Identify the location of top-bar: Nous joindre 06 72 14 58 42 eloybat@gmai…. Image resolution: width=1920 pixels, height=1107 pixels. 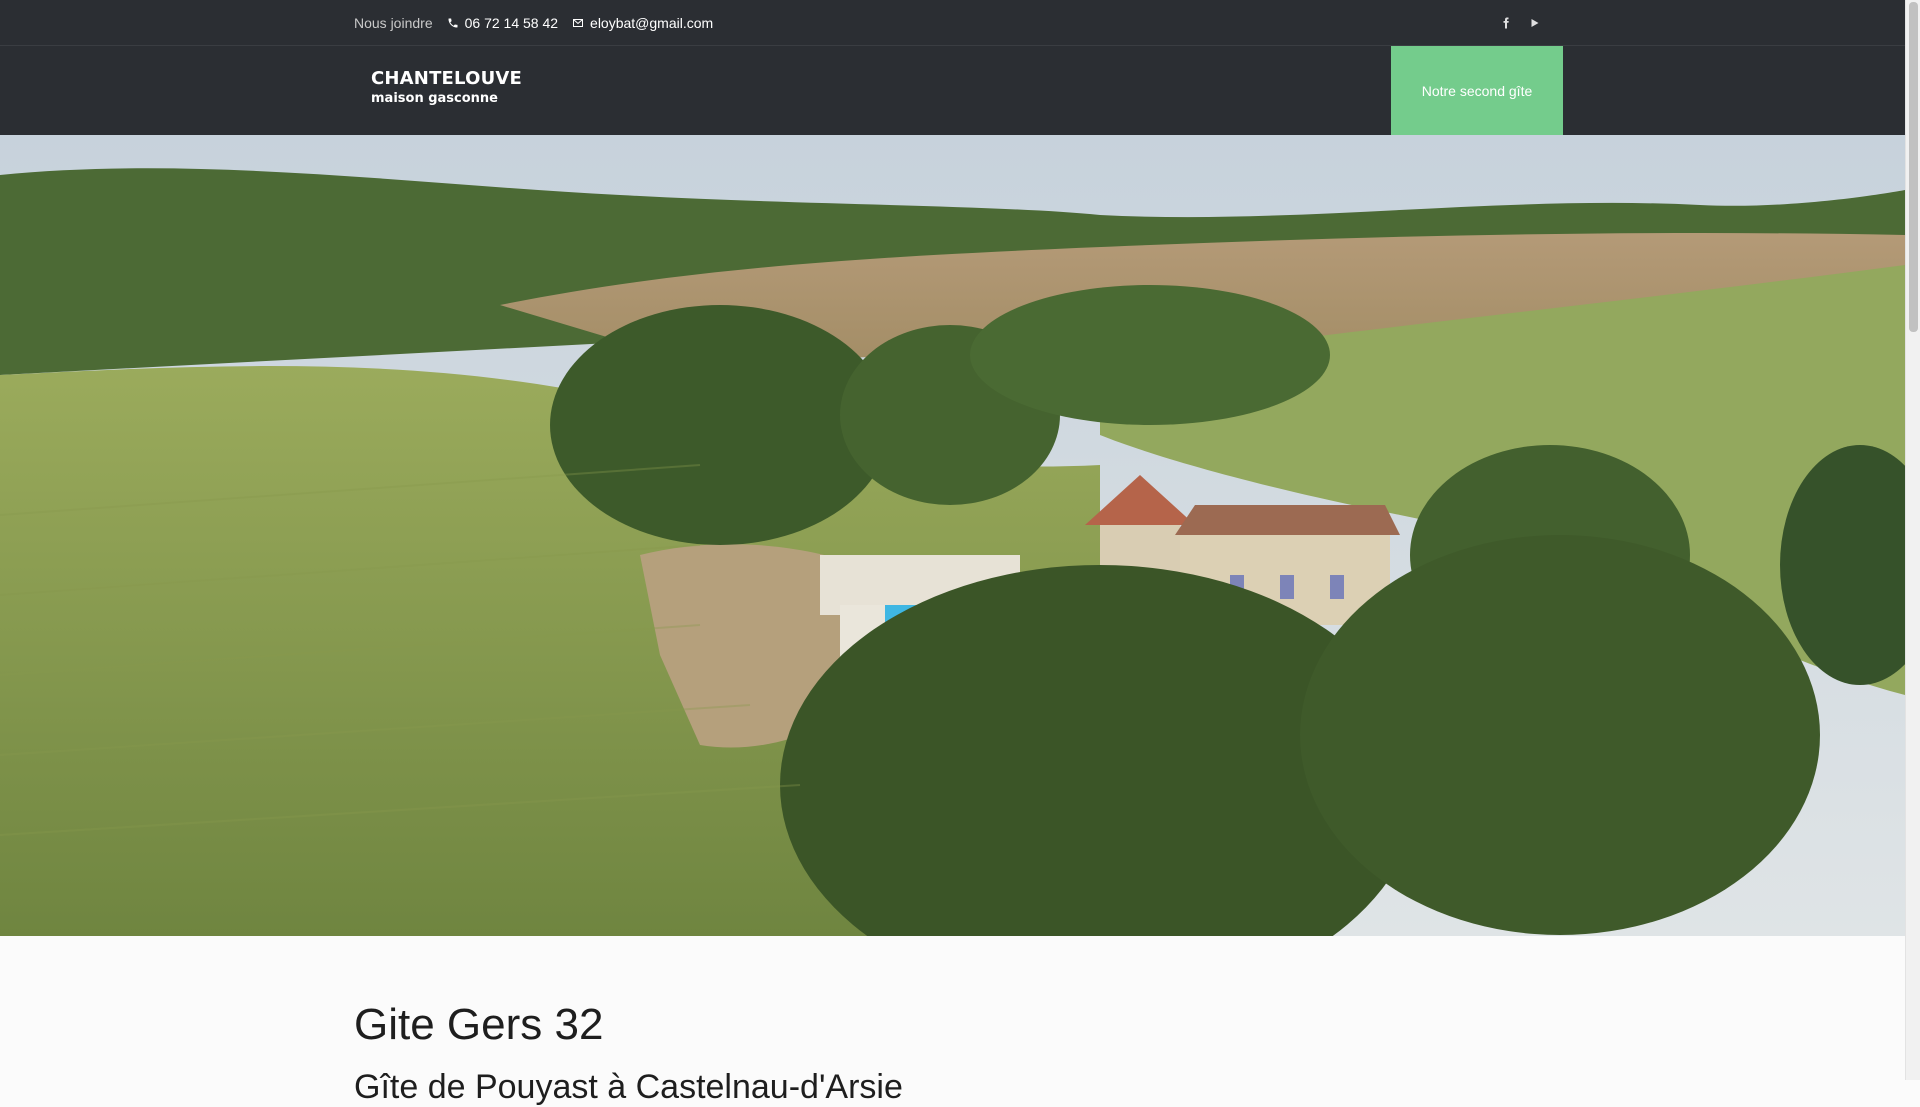
(952, 22).